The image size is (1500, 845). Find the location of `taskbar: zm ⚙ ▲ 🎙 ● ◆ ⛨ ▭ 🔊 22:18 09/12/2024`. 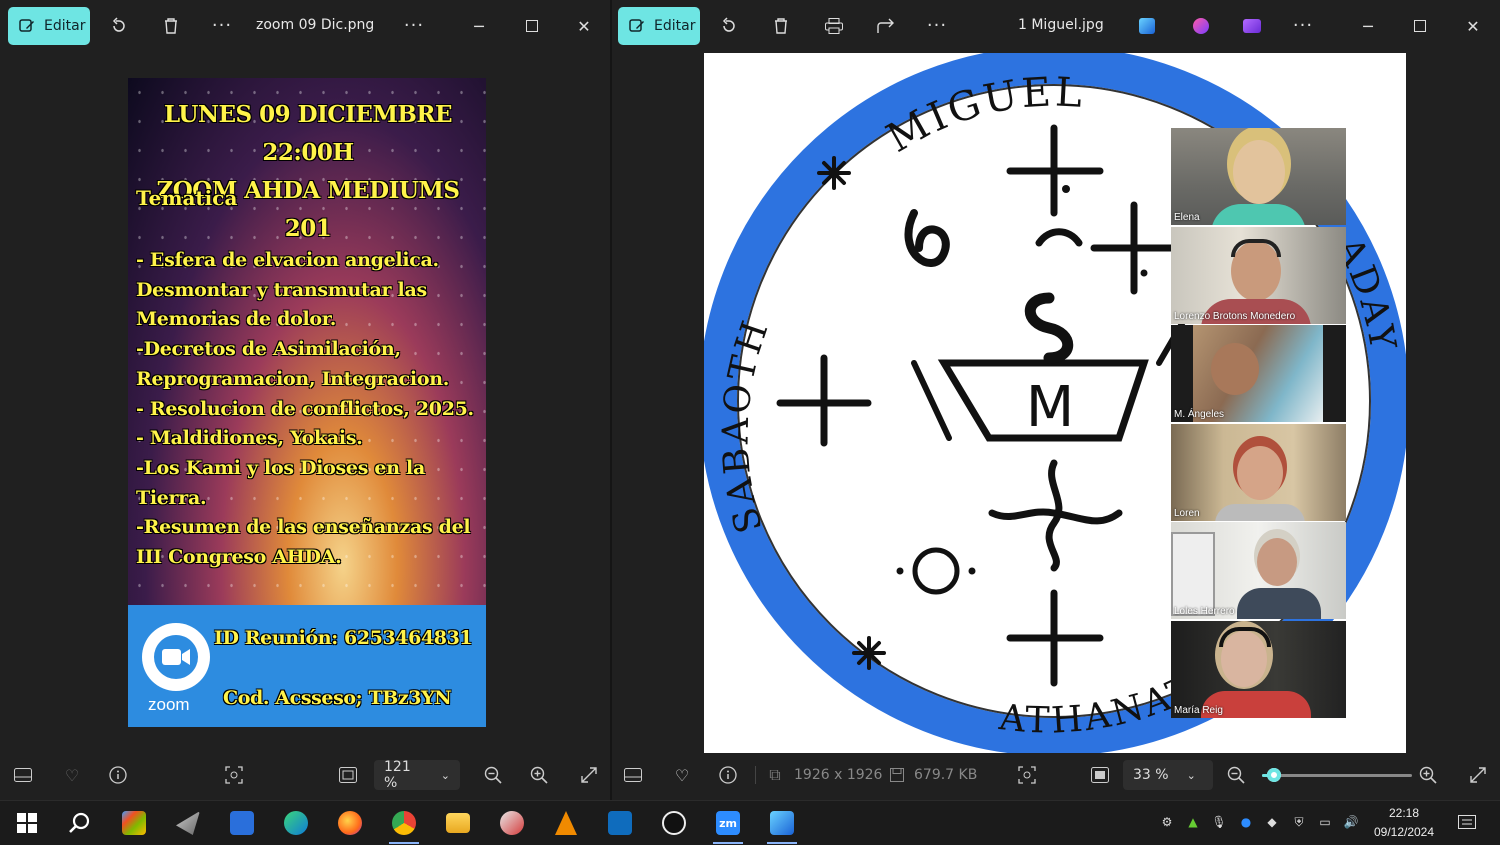

taskbar: zm ⚙ ▲ 🎙 ● ◆ ⛨ ▭ 🔊 22:18 09/12/2024 is located at coordinates (750, 822).